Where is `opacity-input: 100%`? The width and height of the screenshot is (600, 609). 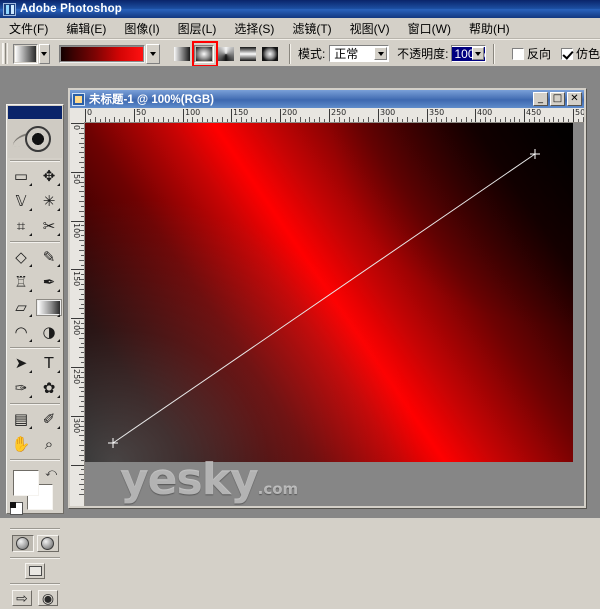 opacity-input: 100% is located at coordinates (469, 53).